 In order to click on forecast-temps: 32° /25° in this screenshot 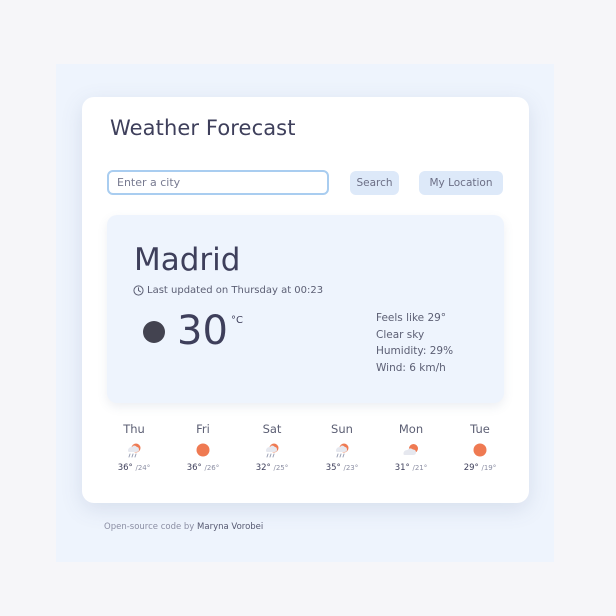, I will do `click(272, 468)`.